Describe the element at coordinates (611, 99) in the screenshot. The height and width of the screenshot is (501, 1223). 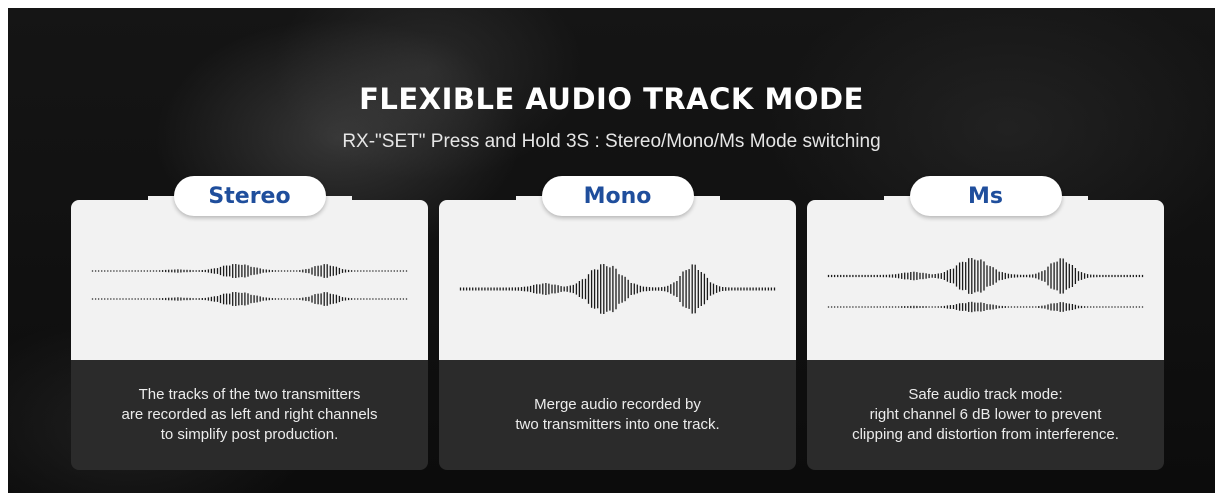
I see `page-title: FLEXIBLE AUDIO TRACK MODE` at that location.